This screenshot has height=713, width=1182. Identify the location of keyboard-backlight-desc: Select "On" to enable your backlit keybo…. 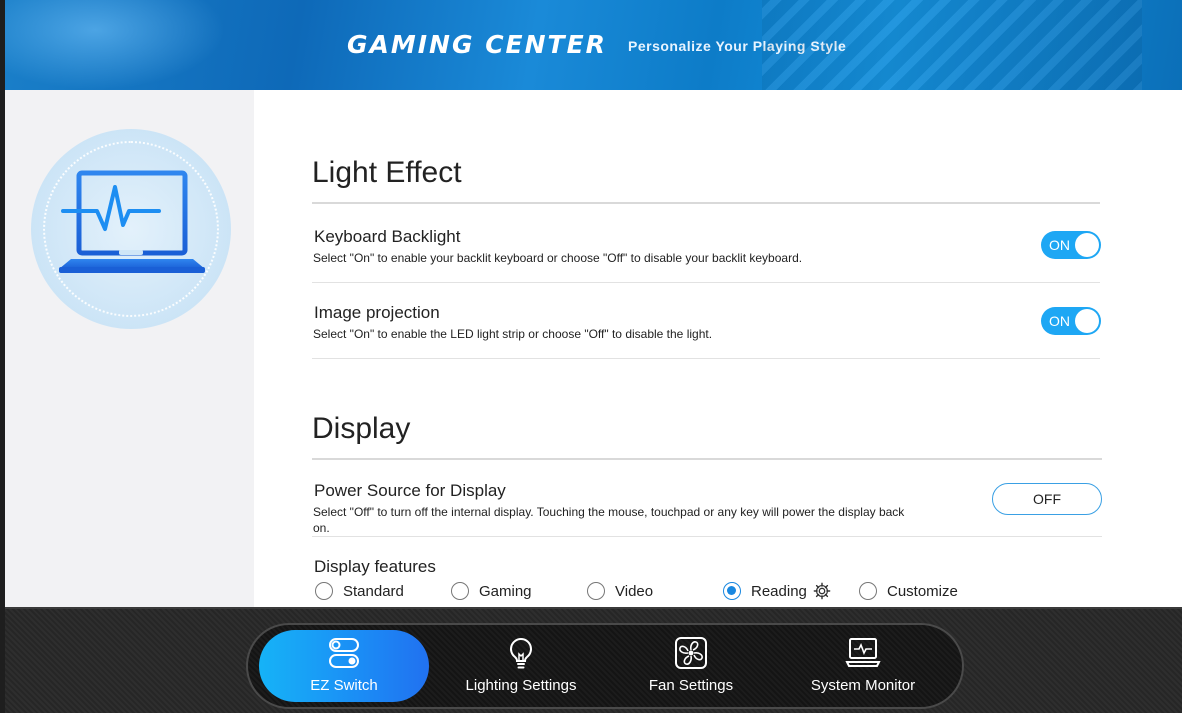
(558, 258).